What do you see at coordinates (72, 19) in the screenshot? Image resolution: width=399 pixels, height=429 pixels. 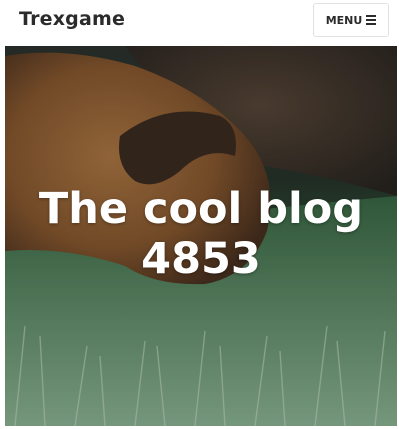 I see `site-title: Trexgame` at bounding box center [72, 19].